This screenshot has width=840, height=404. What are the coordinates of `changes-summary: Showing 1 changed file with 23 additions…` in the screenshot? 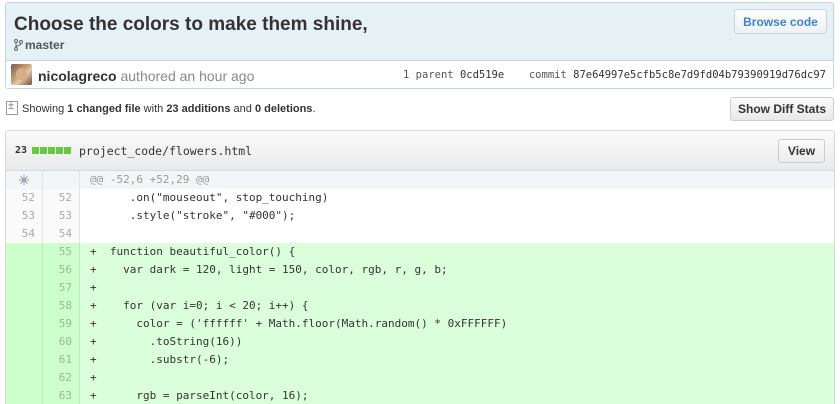 It's located at (169, 109).